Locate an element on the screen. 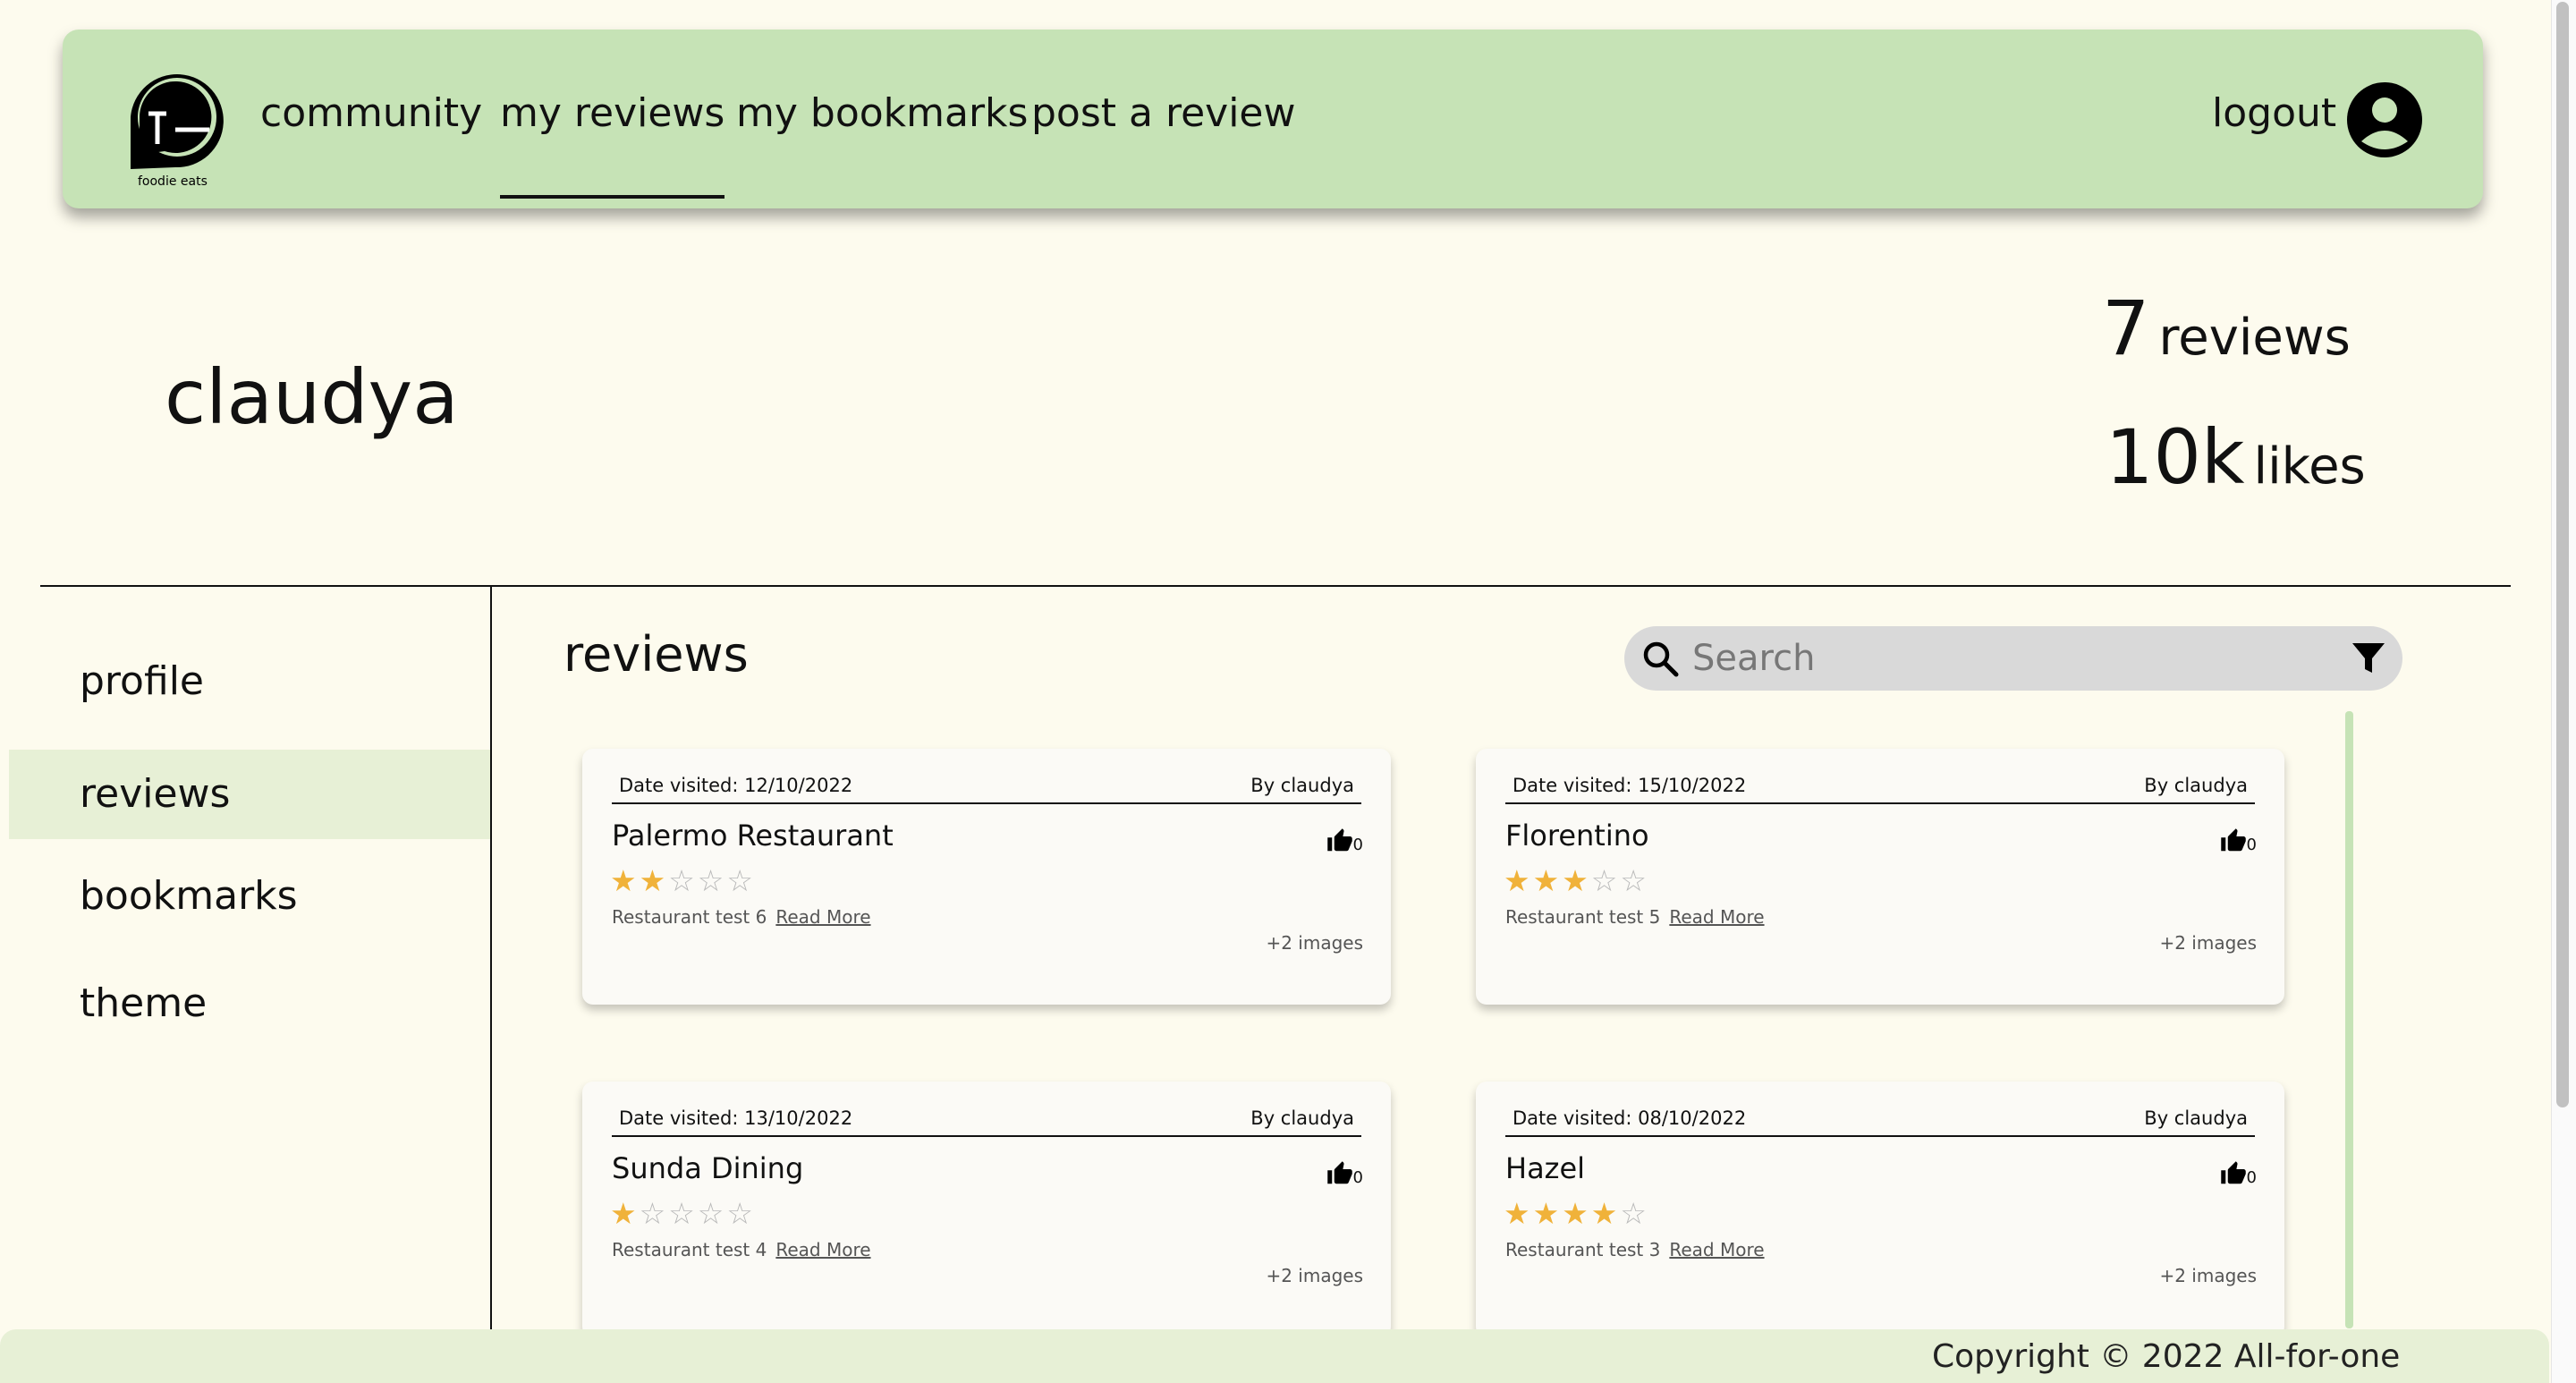 The height and width of the screenshot is (1383, 2576). likes-count-stat: 10k likes is located at coordinates (2236, 457).